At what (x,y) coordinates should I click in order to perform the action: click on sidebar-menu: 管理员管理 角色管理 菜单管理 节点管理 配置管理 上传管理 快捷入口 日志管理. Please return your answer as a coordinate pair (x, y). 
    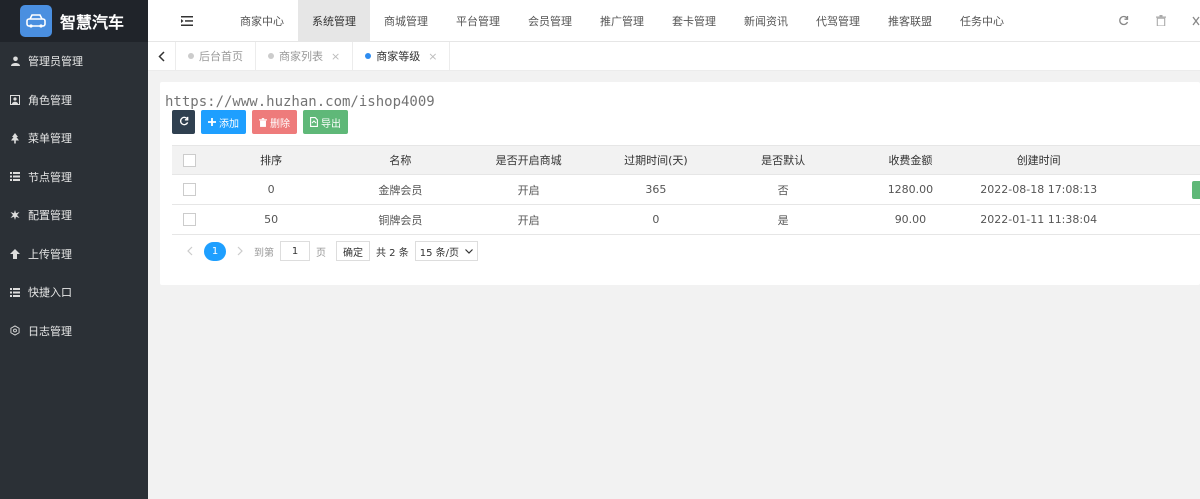
    Looking at the image, I should click on (74, 196).